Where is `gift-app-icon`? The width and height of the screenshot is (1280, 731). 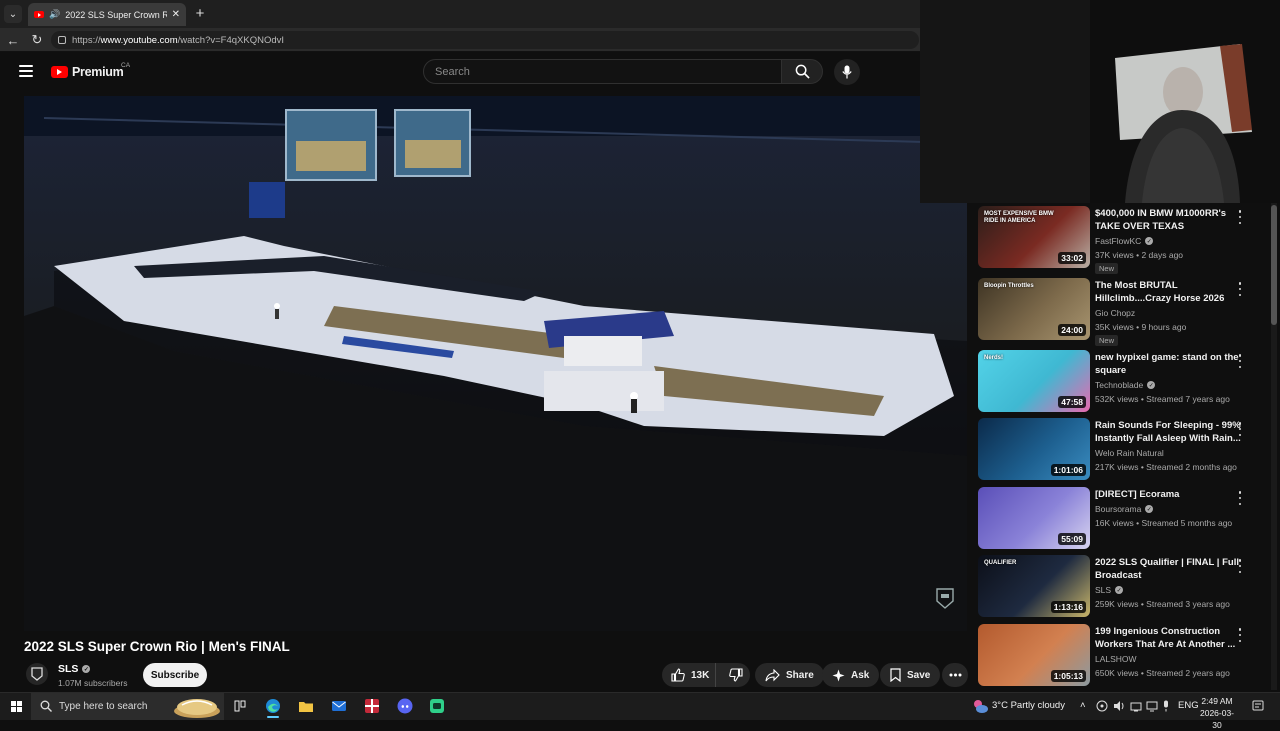 gift-app-icon is located at coordinates (372, 706).